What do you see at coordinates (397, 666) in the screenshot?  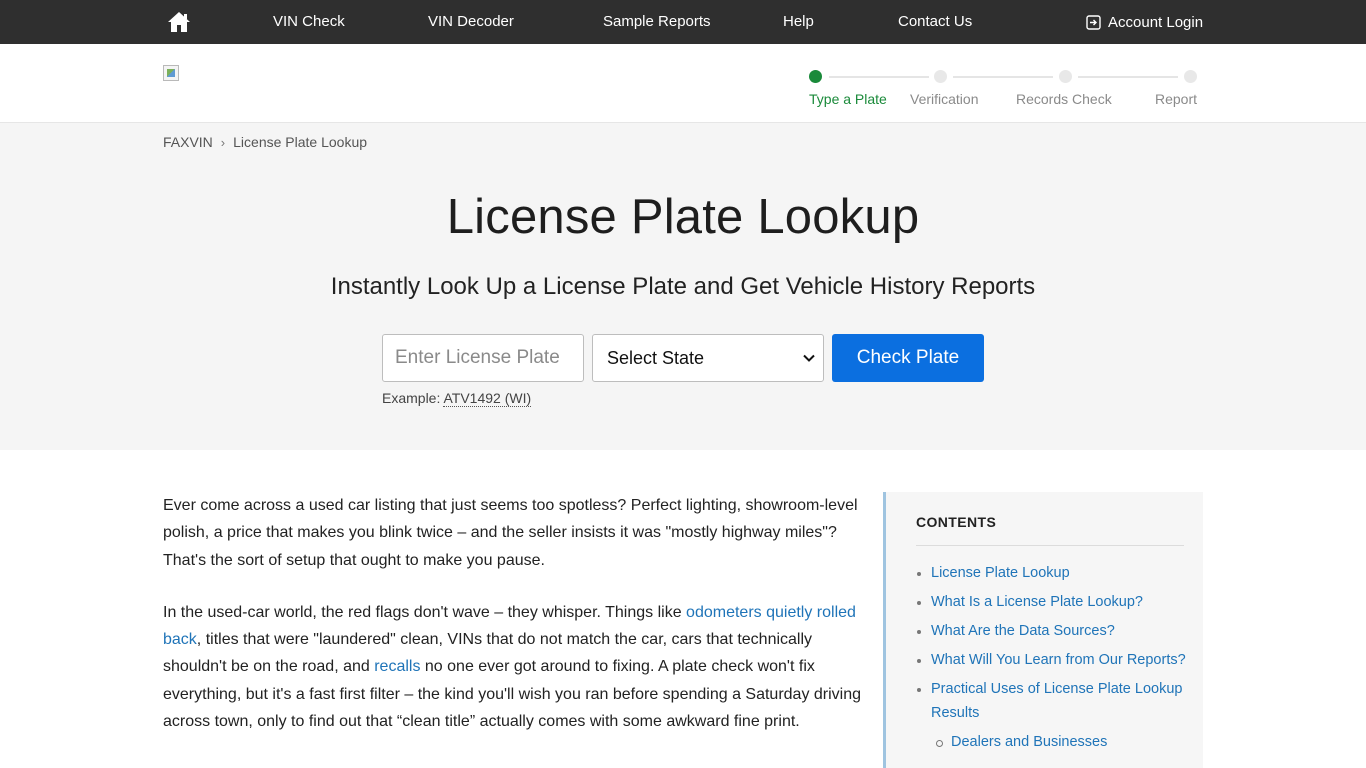 I see `recalls-link: recalls` at bounding box center [397, 666].